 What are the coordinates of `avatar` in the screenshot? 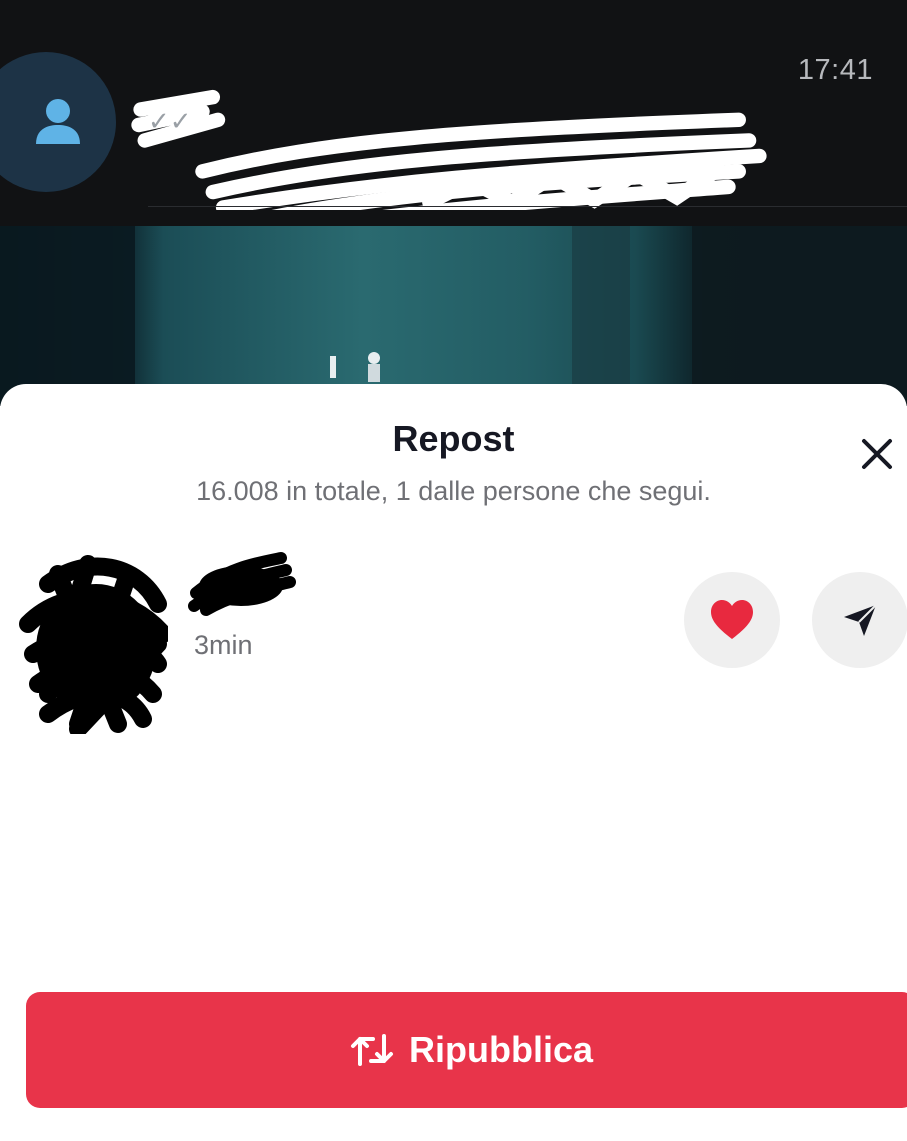 It's located at (93, 639).